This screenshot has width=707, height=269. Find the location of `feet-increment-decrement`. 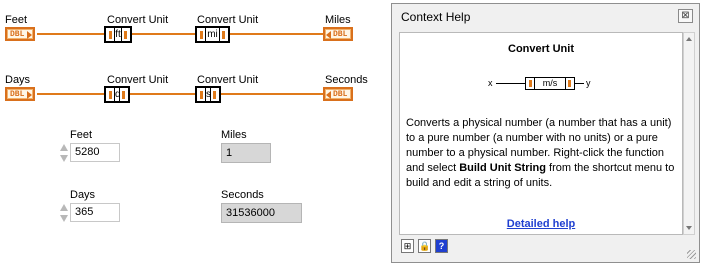

feet-increment-decrement is located at coordinates (64, 153).